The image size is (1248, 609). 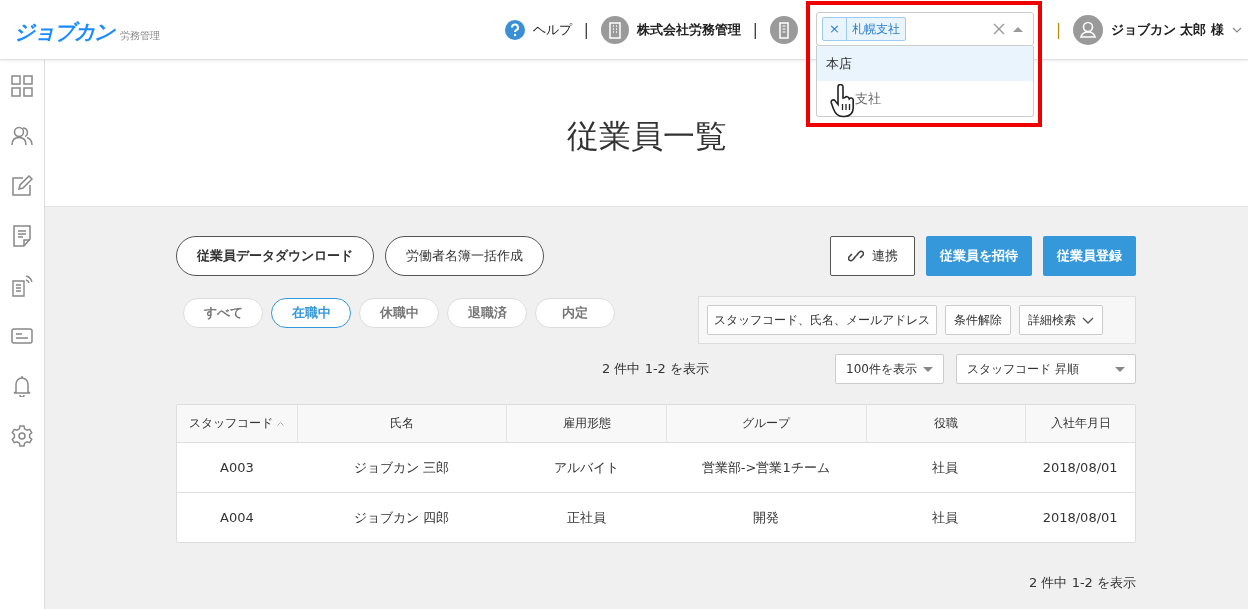 What do you see at coordinates (1046, 369) in the screenshot?
I see `sort-select: スタッフコード 昇順` at bounding box center [1046, 369].